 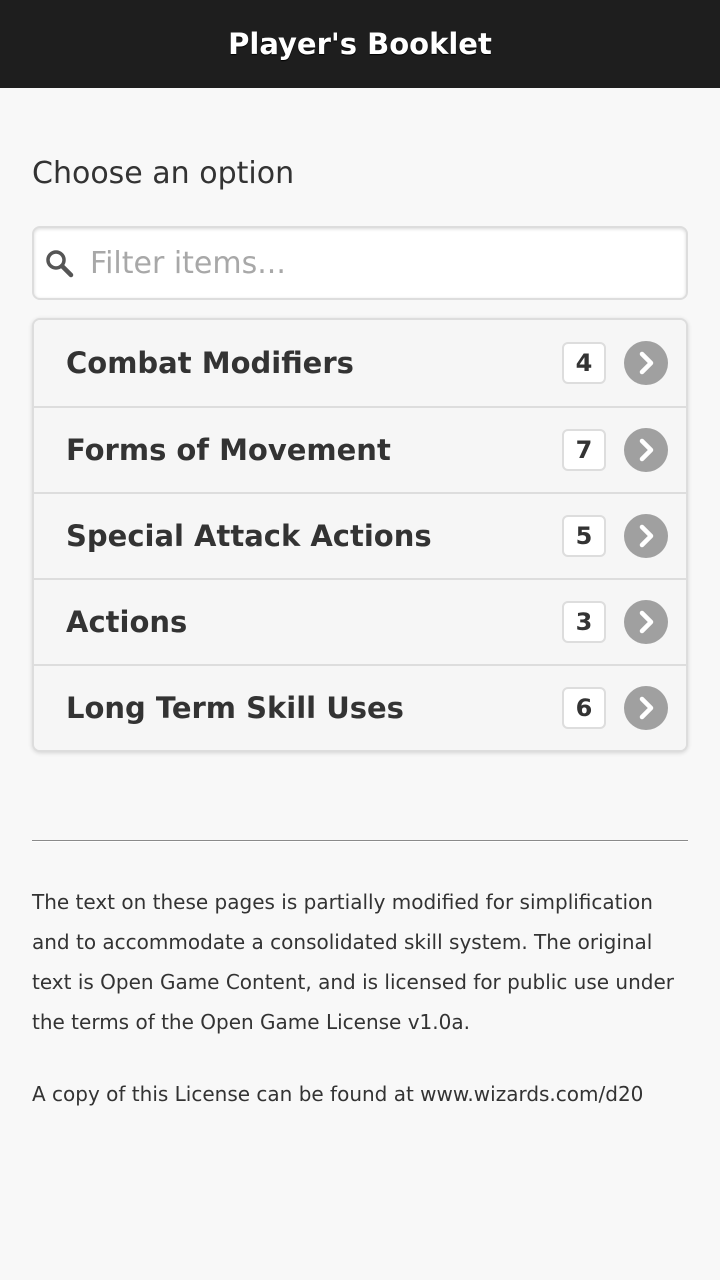 What do you see at coordinates (584, 536) in the screenshot?
I see `count-badge: 5` at bounding box center [584, 536].